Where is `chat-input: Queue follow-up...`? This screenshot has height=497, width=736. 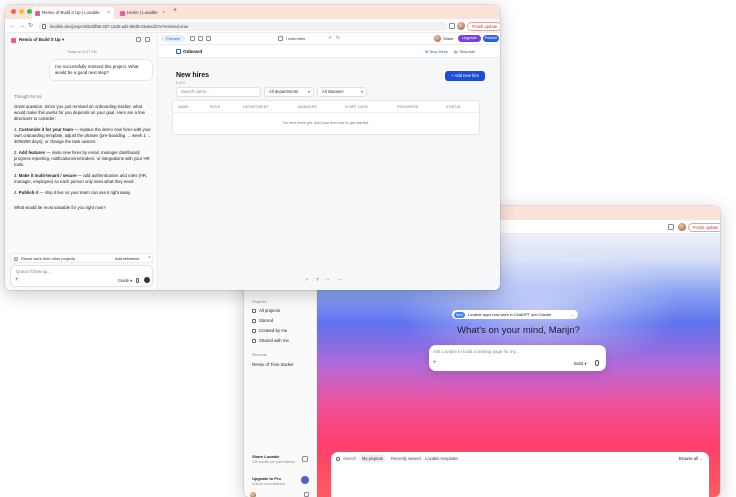
chat-input: Queue follow-up... is located at coordinates (33, 271).